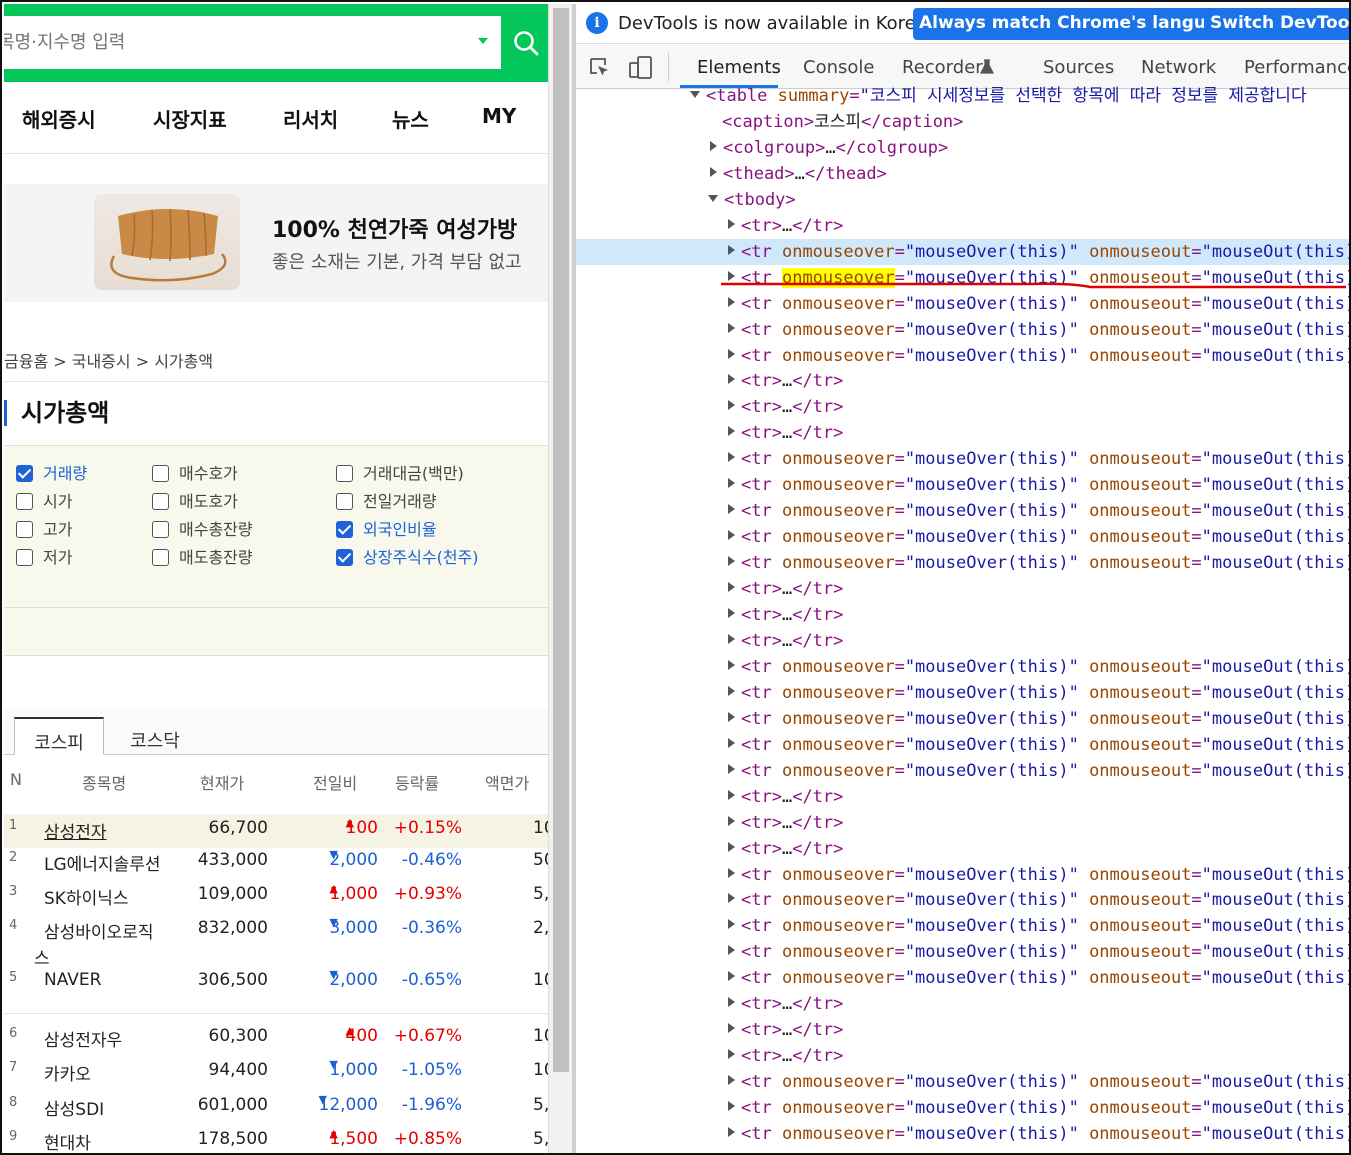  I want to click on option-checkbox: 전일거래량, so click(386, 500).